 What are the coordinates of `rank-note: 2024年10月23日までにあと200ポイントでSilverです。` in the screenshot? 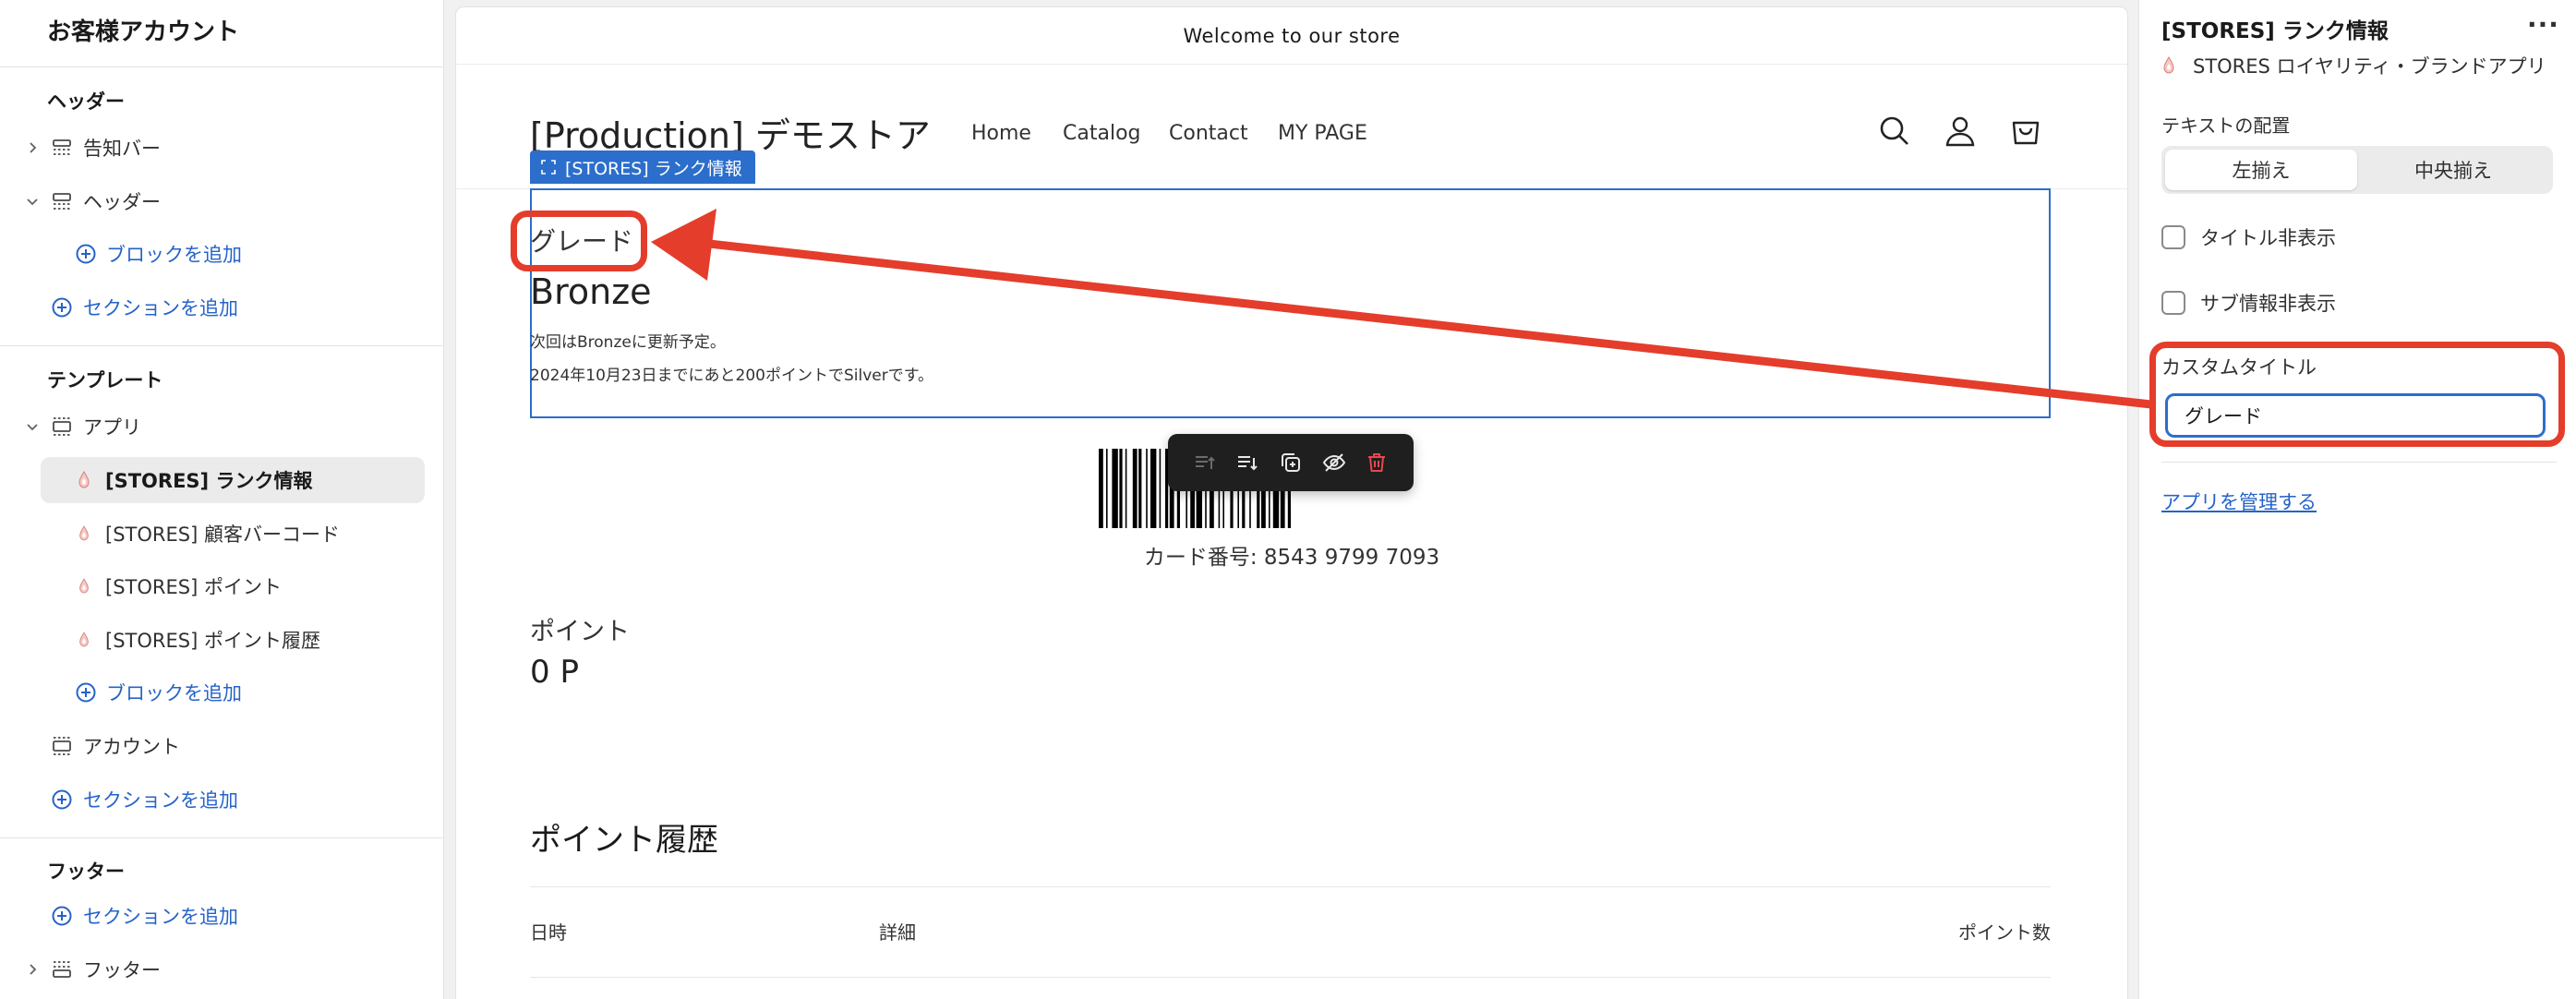 It's located at (732, 376).